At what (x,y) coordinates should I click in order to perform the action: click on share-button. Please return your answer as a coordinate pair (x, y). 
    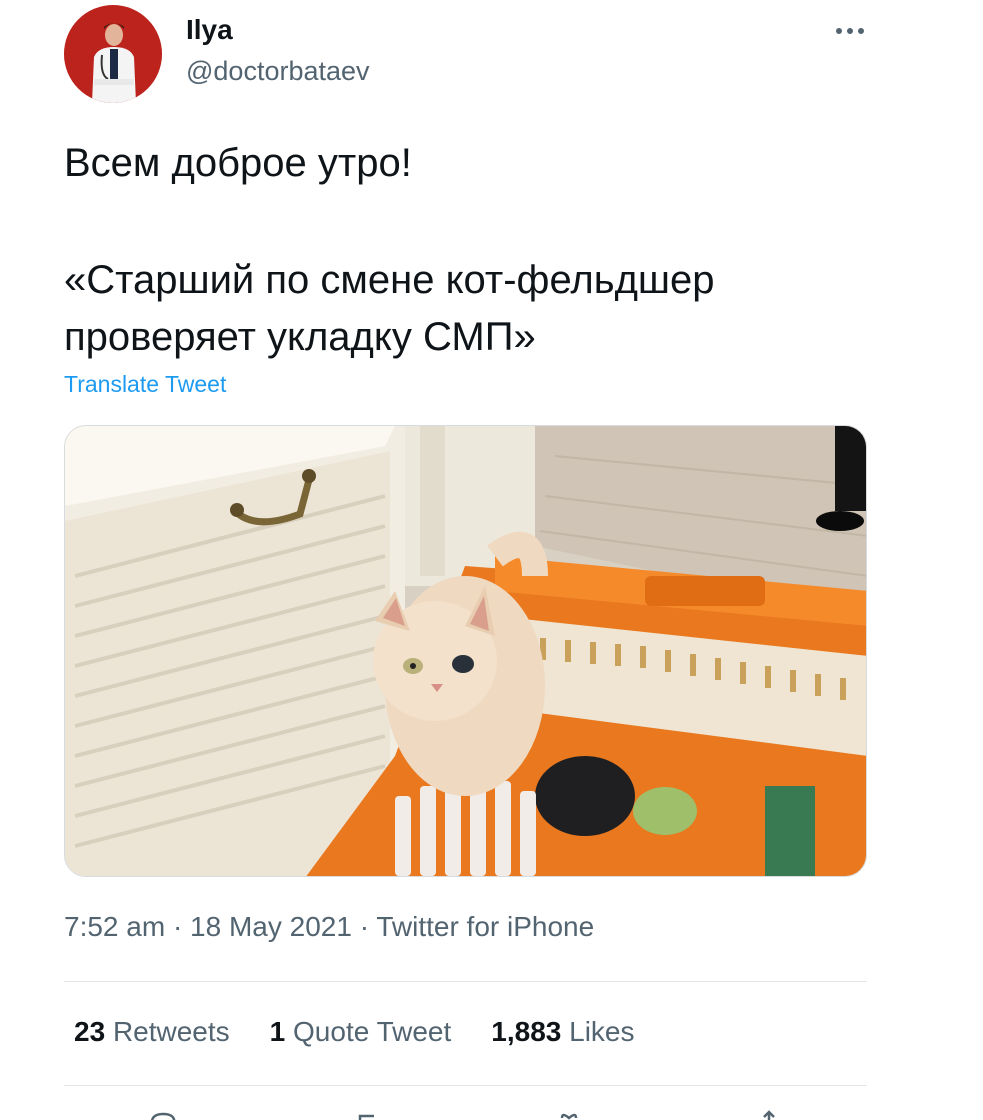
    Looking at the image, I should click on (769, 1115).